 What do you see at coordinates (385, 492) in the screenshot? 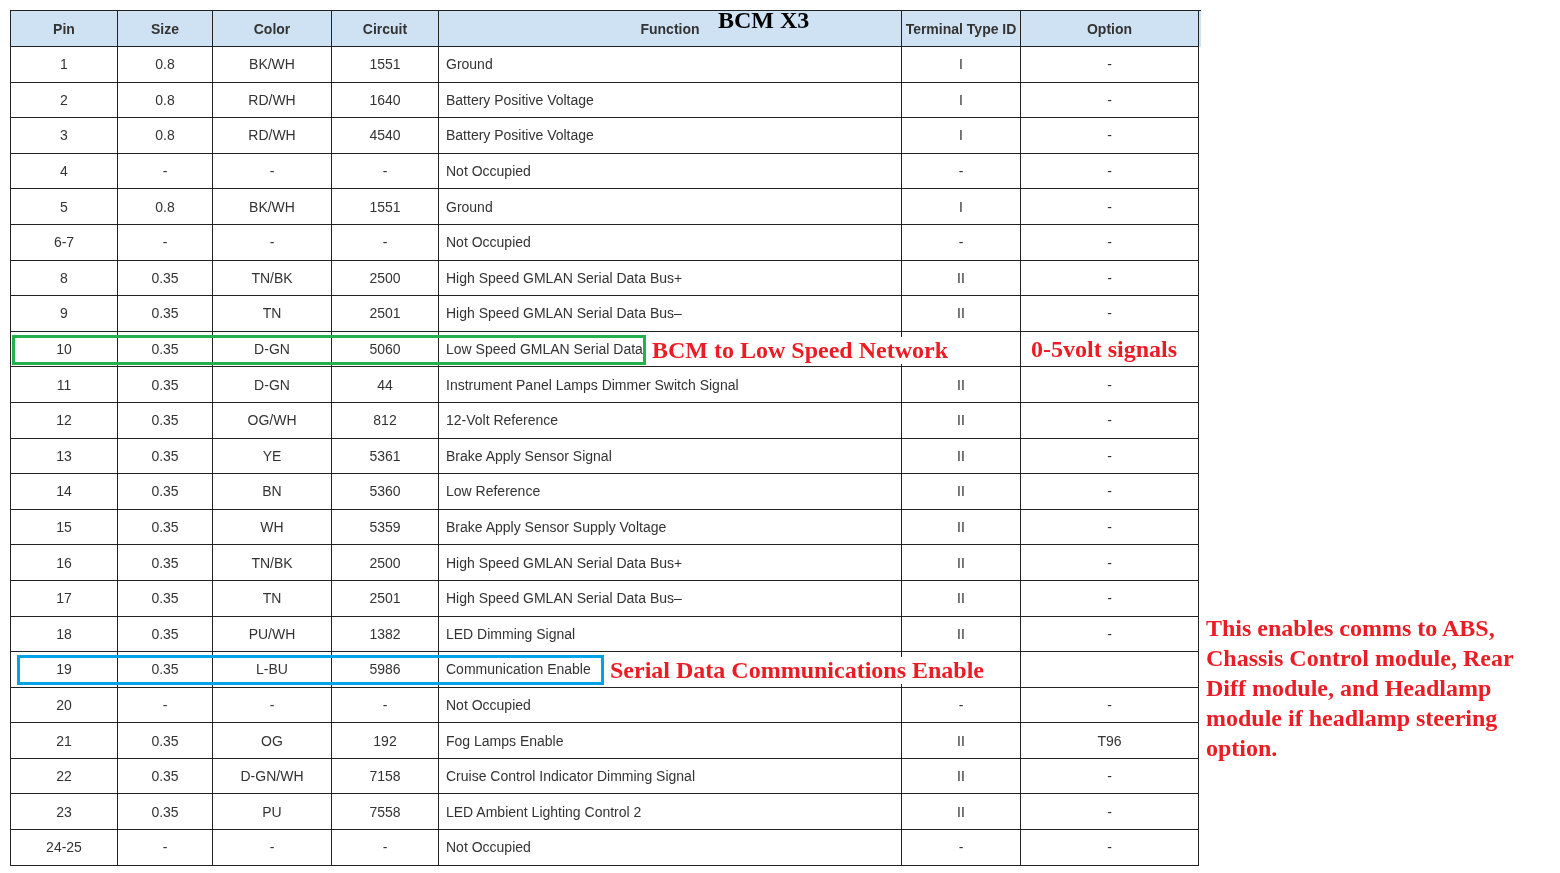
I see `table-cell: 5360` at bounding box center [385, 492].